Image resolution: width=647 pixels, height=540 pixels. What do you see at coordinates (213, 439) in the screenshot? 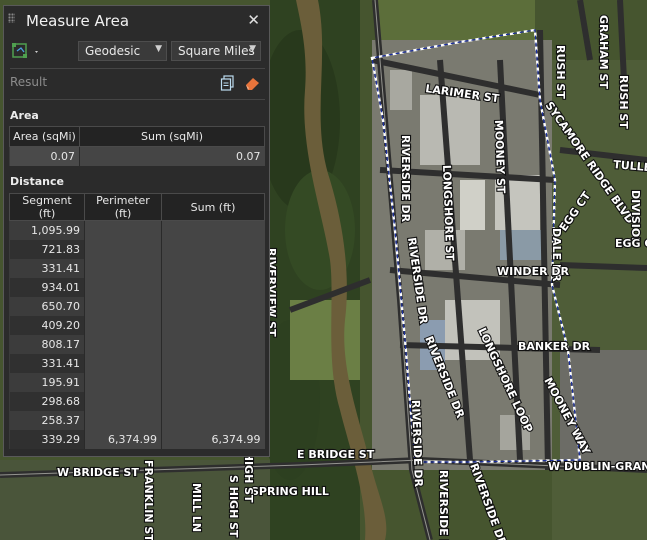
I see `sum-value: 6,374.99` at bounding box center [213, 439].